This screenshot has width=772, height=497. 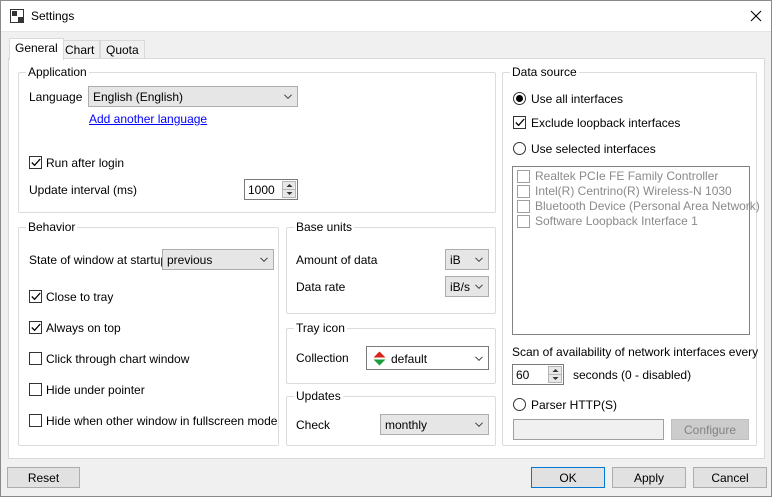 What do you see at coordinates (409, 359) in the screenshot?
I see `collection-value: default` at bounding box center [409, 359].